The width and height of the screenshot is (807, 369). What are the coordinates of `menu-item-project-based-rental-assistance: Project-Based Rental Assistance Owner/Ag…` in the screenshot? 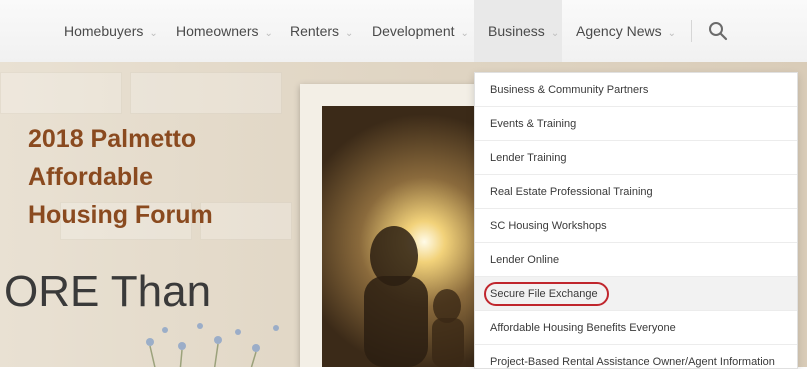 It's located at (636, 356).